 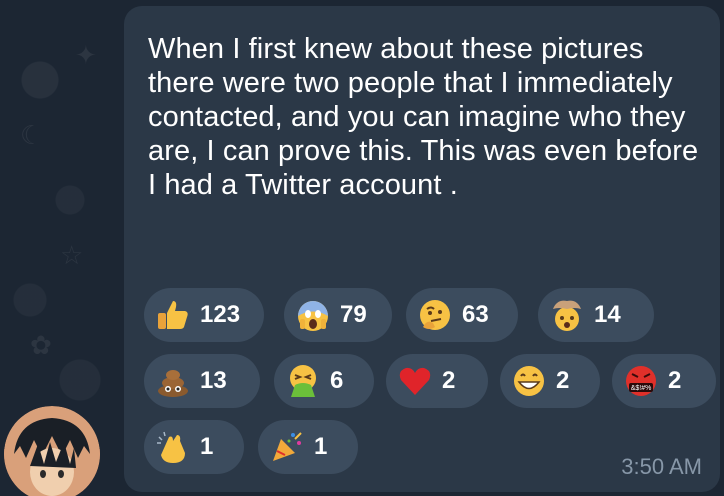 I want to click on reaction-thinking-face: 63, so click(x=462, y=315).